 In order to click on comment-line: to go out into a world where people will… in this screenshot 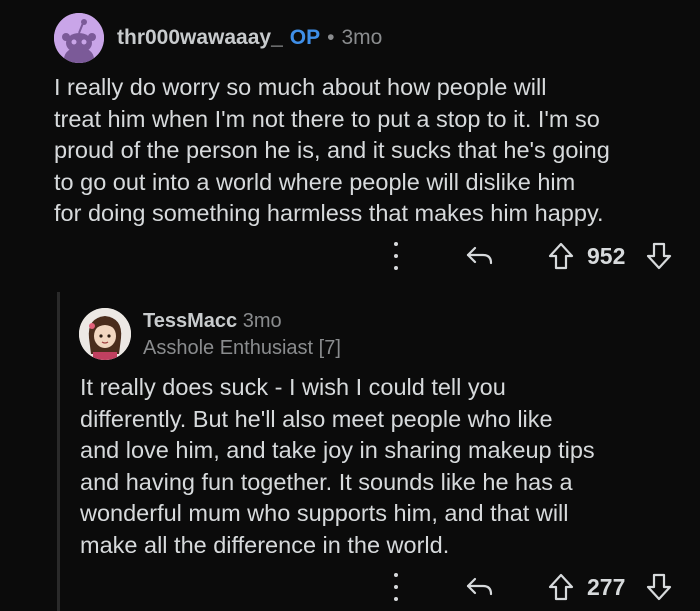, I will do `click(315, 181)`.